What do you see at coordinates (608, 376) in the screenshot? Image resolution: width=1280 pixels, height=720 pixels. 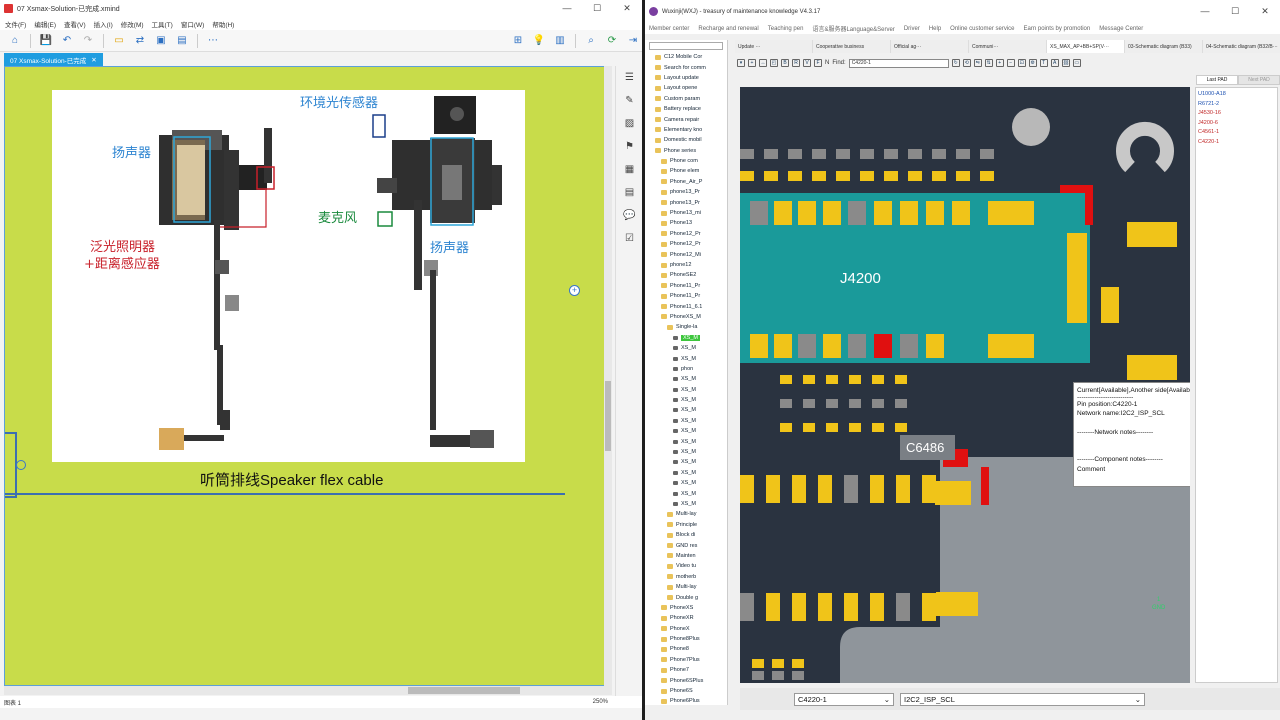 I see `vertical-scrollbar` at bounding box center [608, 376].